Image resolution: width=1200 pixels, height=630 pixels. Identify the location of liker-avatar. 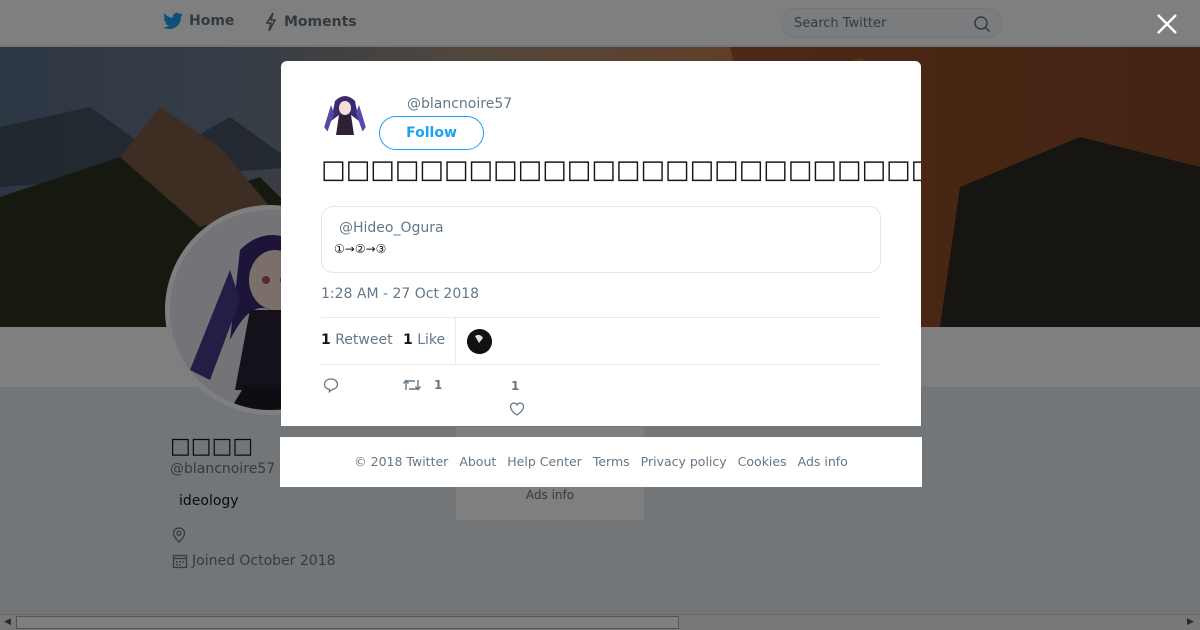
(479, 341).